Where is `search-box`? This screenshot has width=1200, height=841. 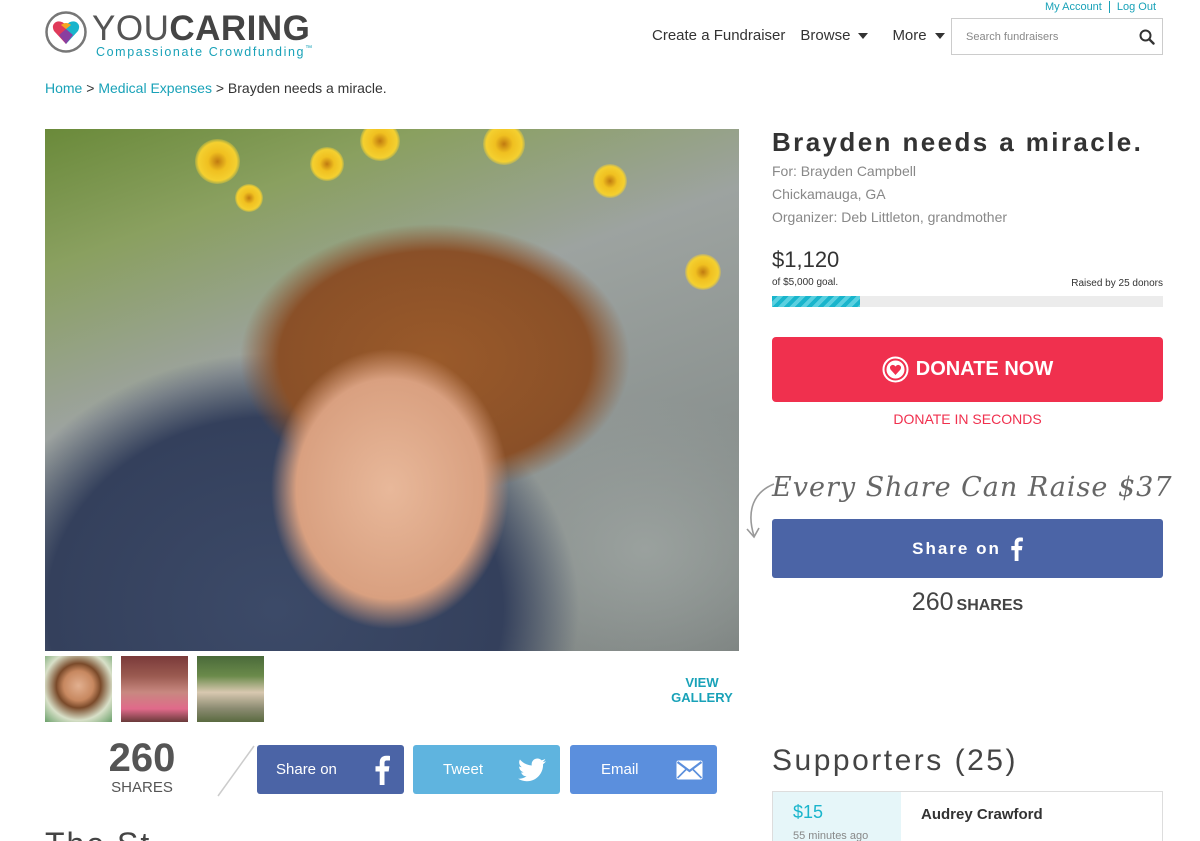 search-box is located at coordinates (1057, 36).